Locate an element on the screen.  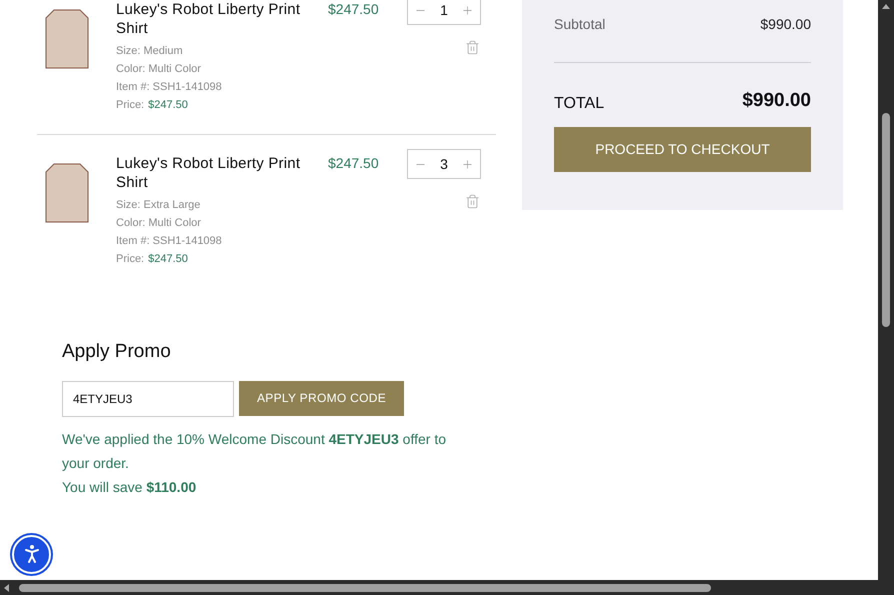
total-value: $990.00 is located at coordinates (776, 101).